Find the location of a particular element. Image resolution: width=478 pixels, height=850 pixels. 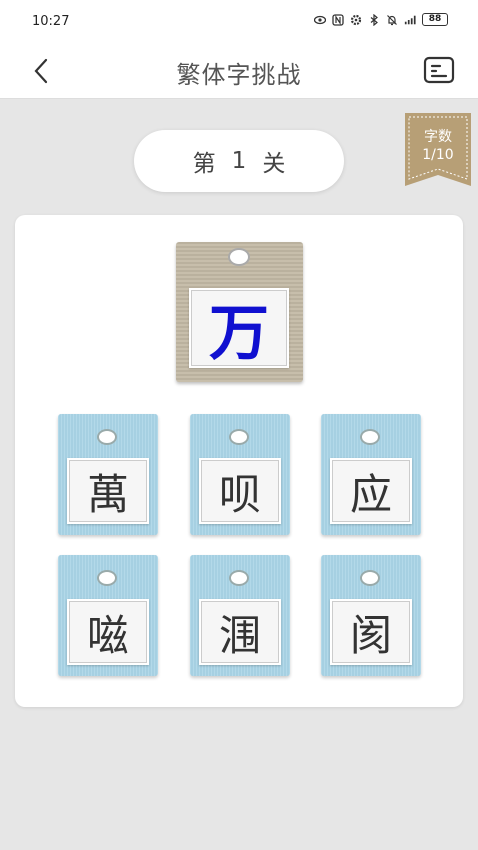

option-paper: 呗 is located at coordinates (240, 491).